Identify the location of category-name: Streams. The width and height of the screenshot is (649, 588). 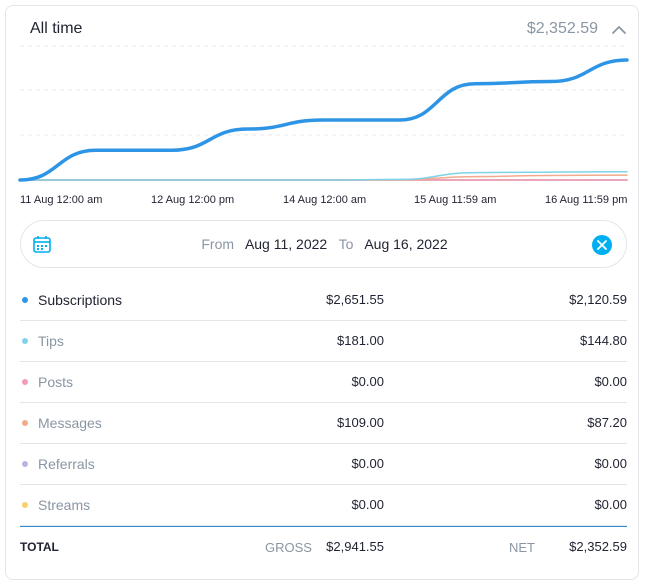
(64, 505).